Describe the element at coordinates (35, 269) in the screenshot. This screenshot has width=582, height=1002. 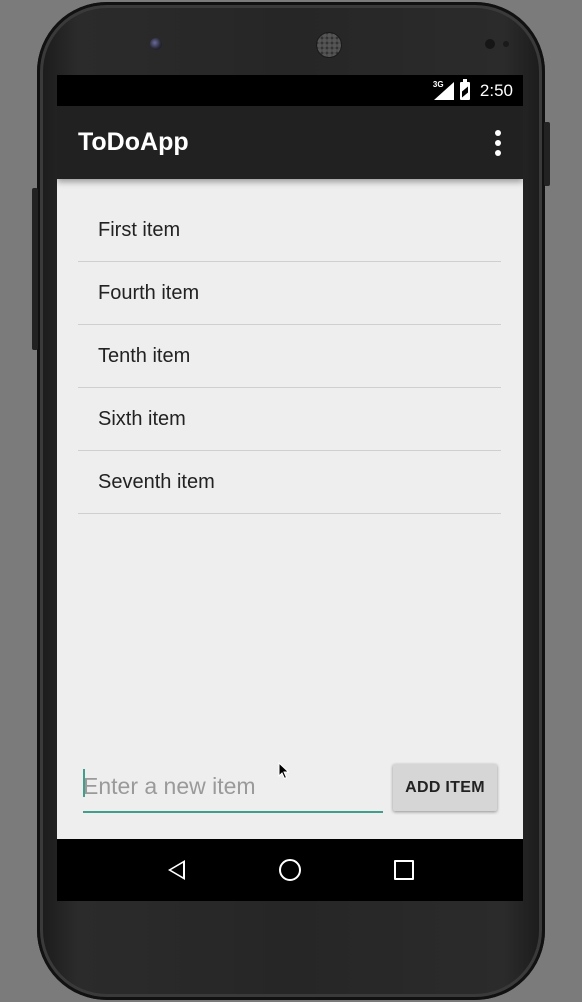
I see `volume-rocker` at that location.